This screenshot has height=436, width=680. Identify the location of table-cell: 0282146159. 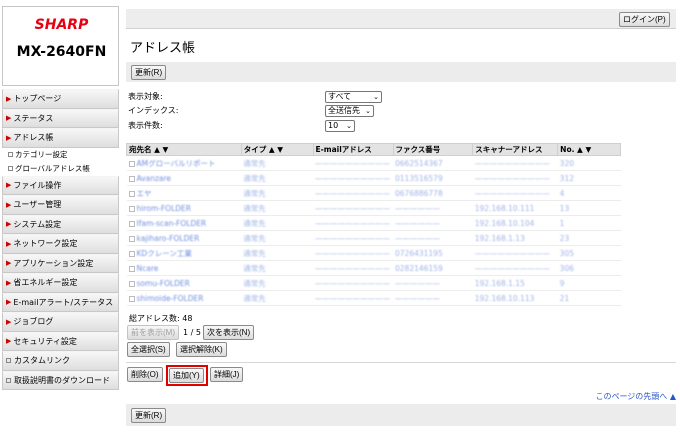
(433, 268).